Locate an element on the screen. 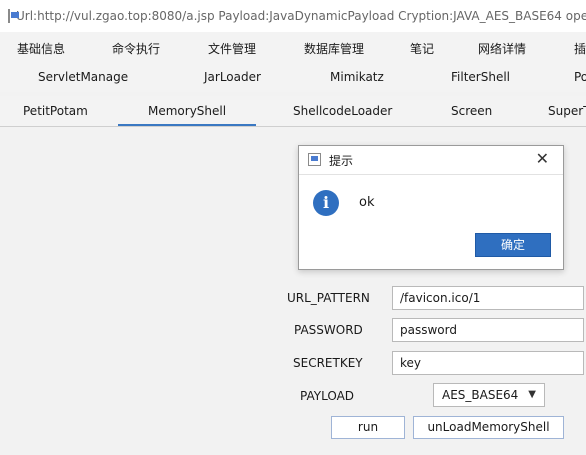  menu-item-database: 数据库管理 is located at coordinates (334, 48).